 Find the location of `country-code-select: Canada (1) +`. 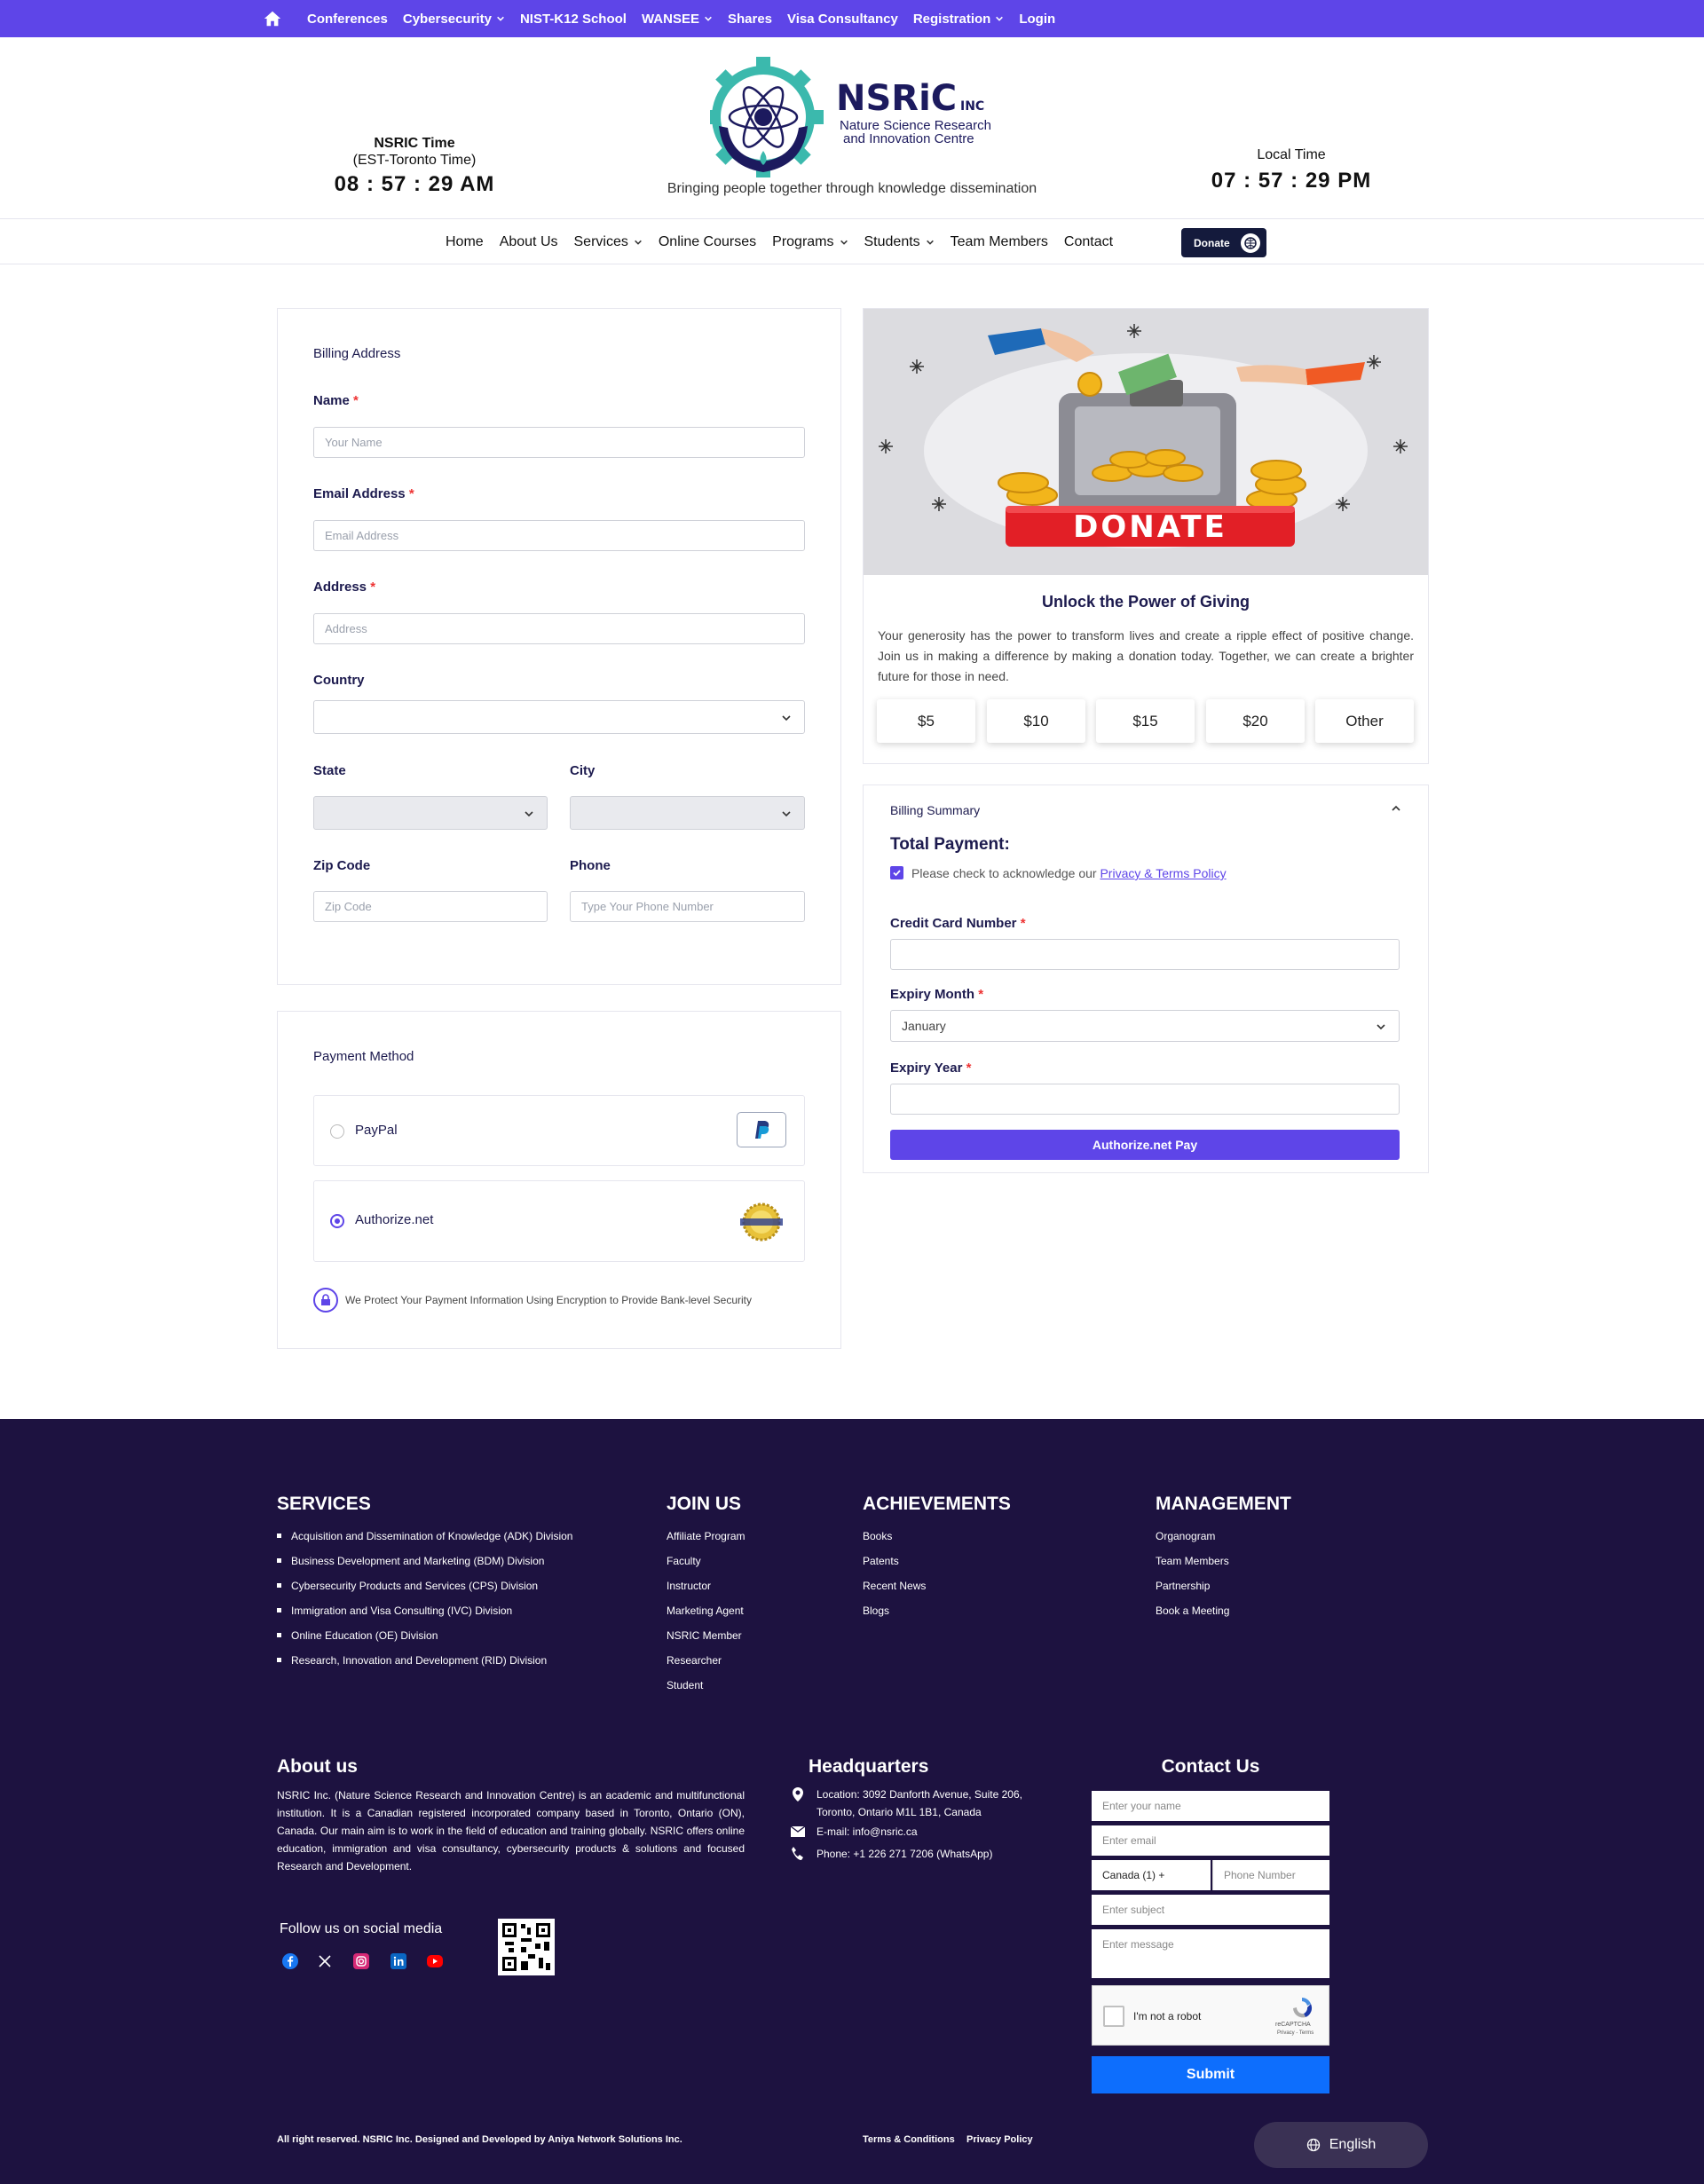

country-code-select: Canada (1) + is located at coordinates (1151, 1875).